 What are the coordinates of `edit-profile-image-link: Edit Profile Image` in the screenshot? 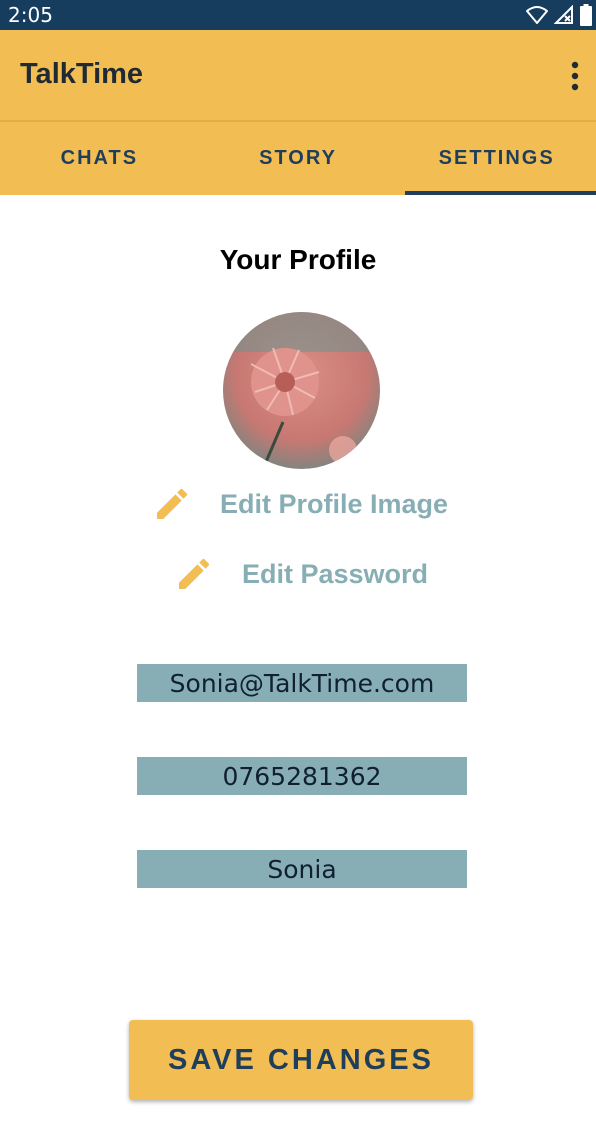 It's located at (334, 504).